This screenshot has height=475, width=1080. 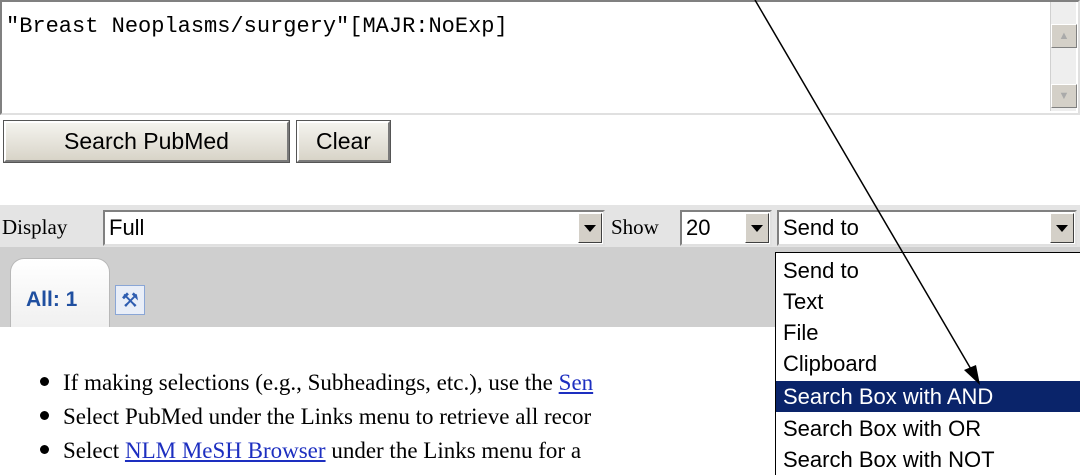 What do you see at coordinates (972, 375) in the screenshot?
I see `annotation-arrow-head` at bounding box center [972, 375].